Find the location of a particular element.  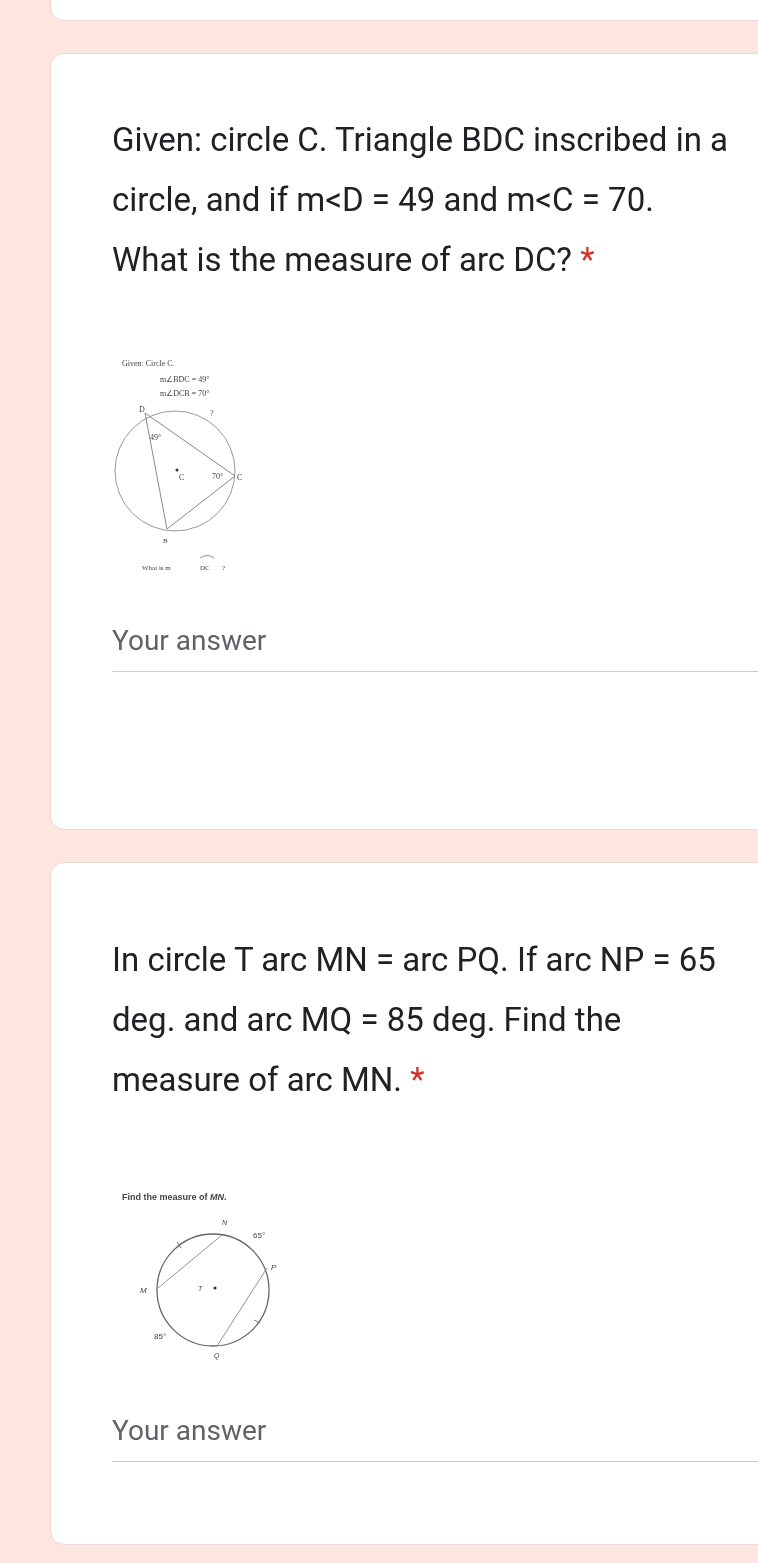

point-label: D is located at coordinates (142, 409).